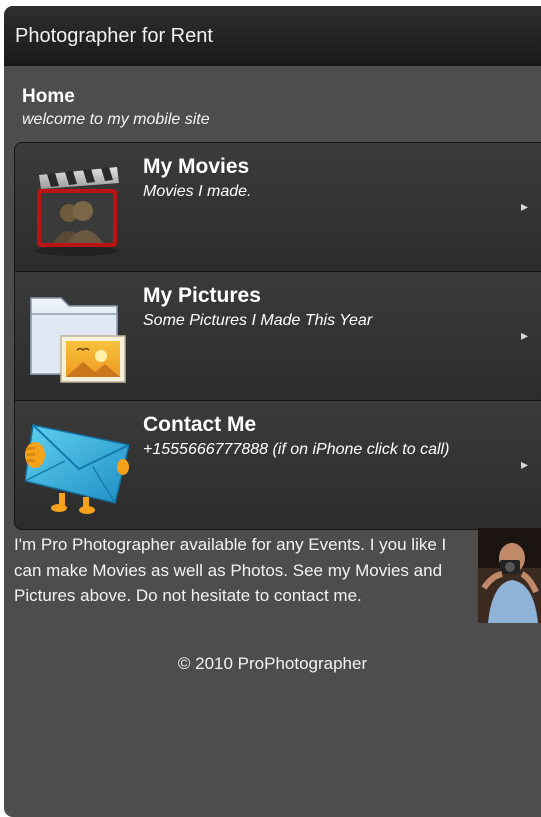 Image resolution: width=541 pixels, height=817 pixels. Describe the element at coordinates (197, 191) in the screenshot. I see `menu-item-description: Movies I made.` at that location.